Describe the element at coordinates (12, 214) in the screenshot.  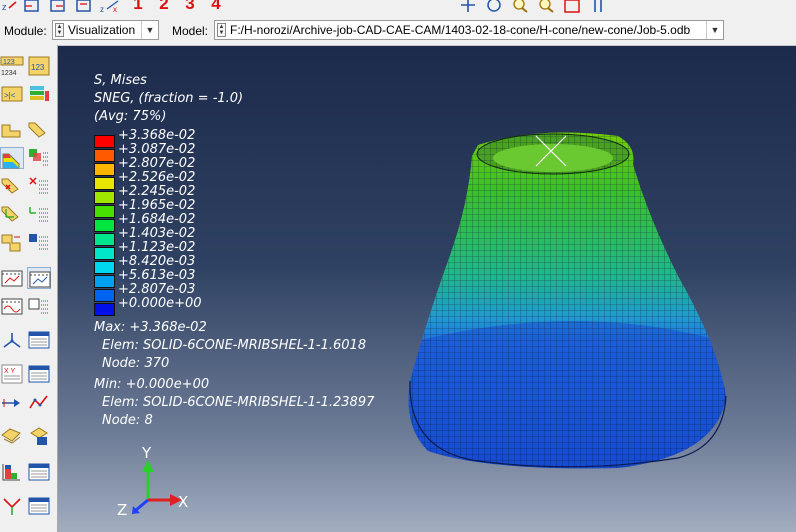
I see `material-orientation-icon` at that location.